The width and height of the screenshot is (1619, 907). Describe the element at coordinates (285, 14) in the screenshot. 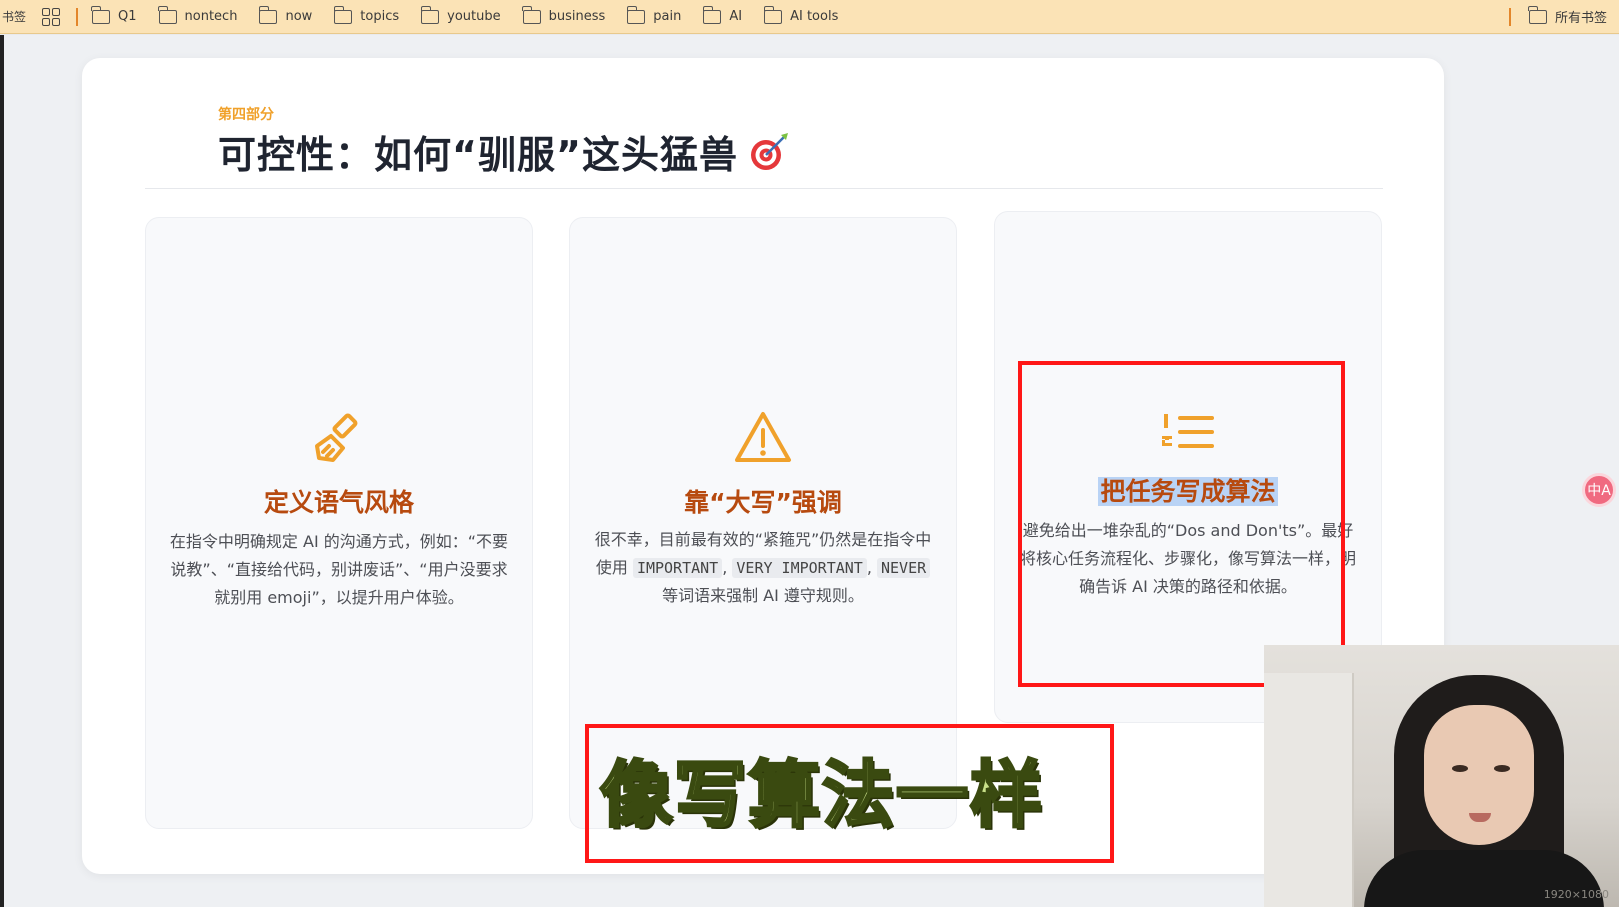

I see `bookmark-folder-now: now` at that location.